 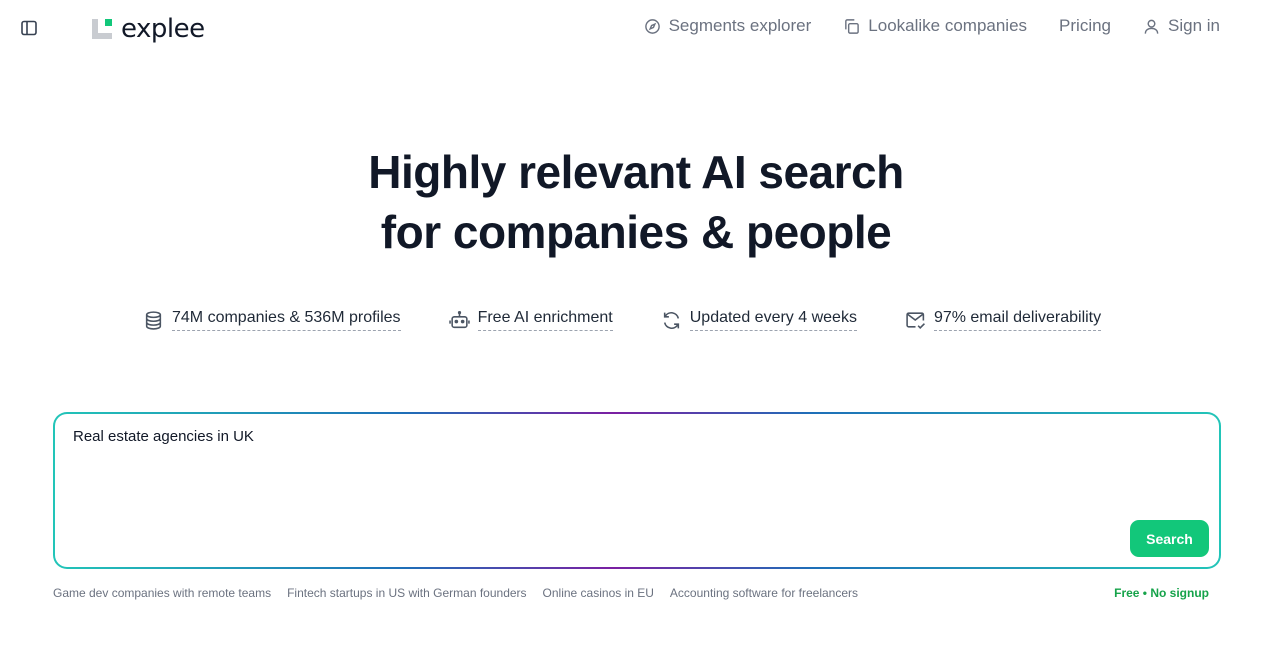 I want to click on suggestion-item: Accounting software for freelancers, so click(x=764, y=593).